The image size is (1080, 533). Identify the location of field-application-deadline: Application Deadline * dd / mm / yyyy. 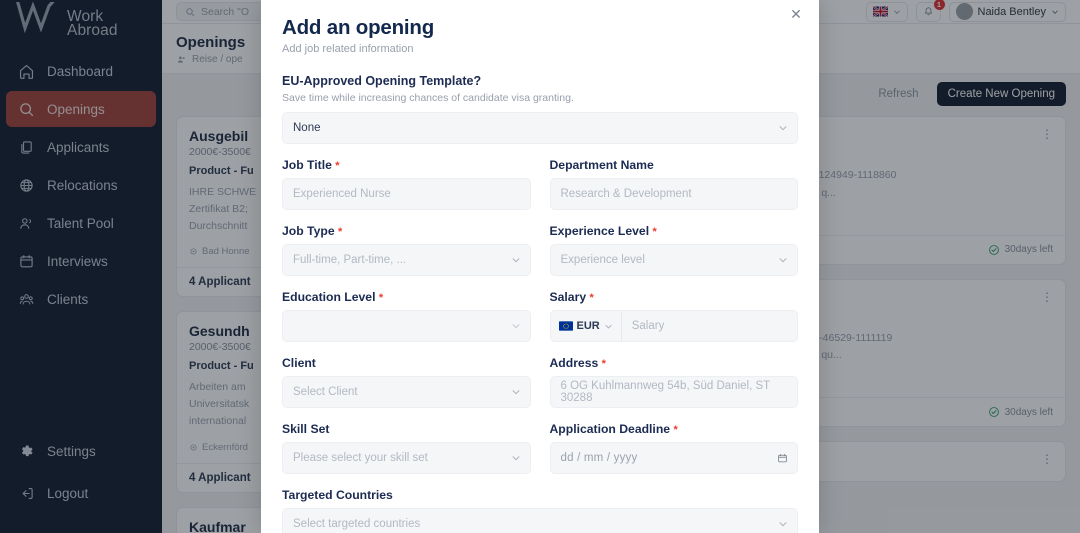
(674, 448).